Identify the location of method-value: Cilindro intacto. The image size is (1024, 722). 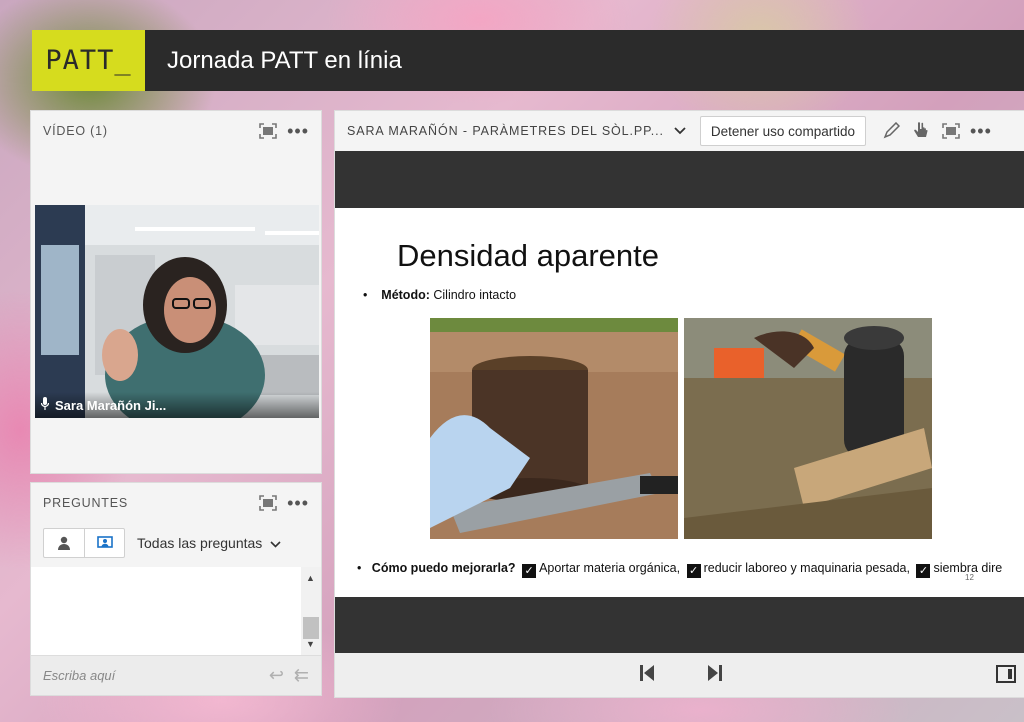
(475, 295).